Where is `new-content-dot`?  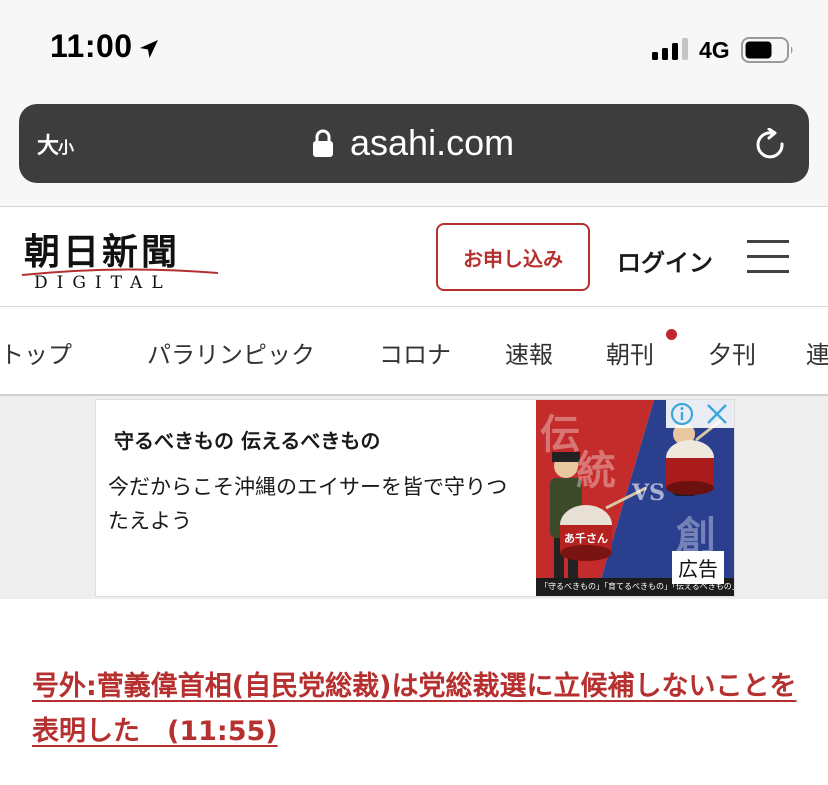
new-content-dot is located at coordinates (671, 334).